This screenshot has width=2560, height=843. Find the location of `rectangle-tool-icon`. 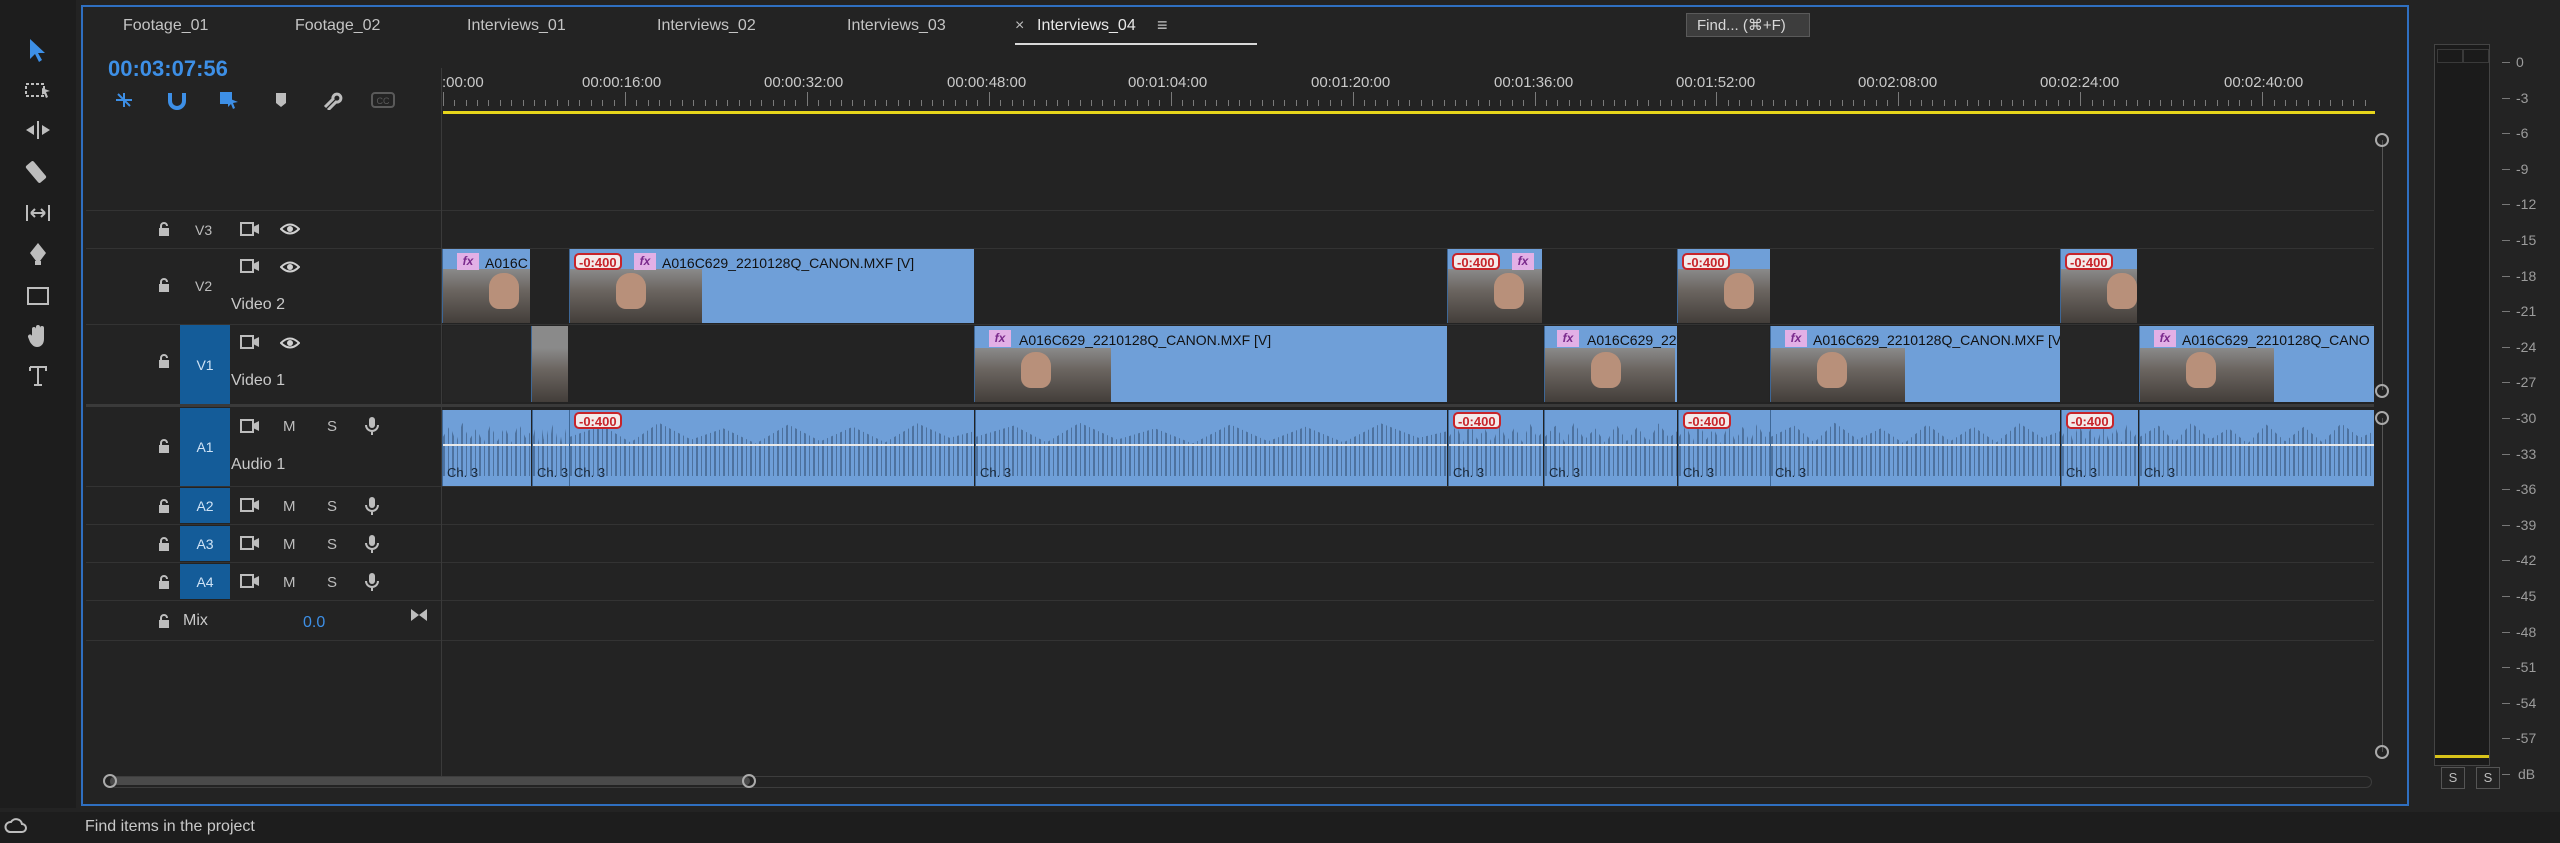

rectangle-tool-icon is located at coordinates (38, 296).